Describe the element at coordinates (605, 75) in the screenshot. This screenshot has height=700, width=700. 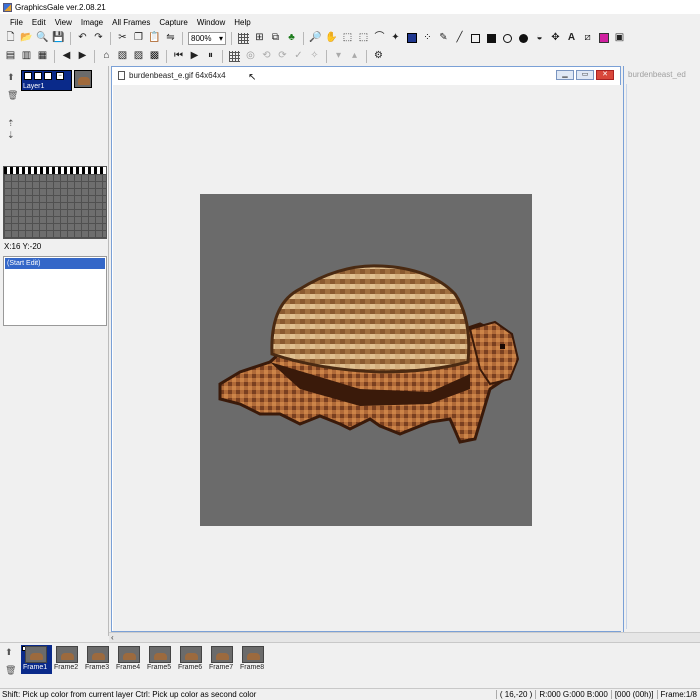
I see `close-button: ✕` at that location.